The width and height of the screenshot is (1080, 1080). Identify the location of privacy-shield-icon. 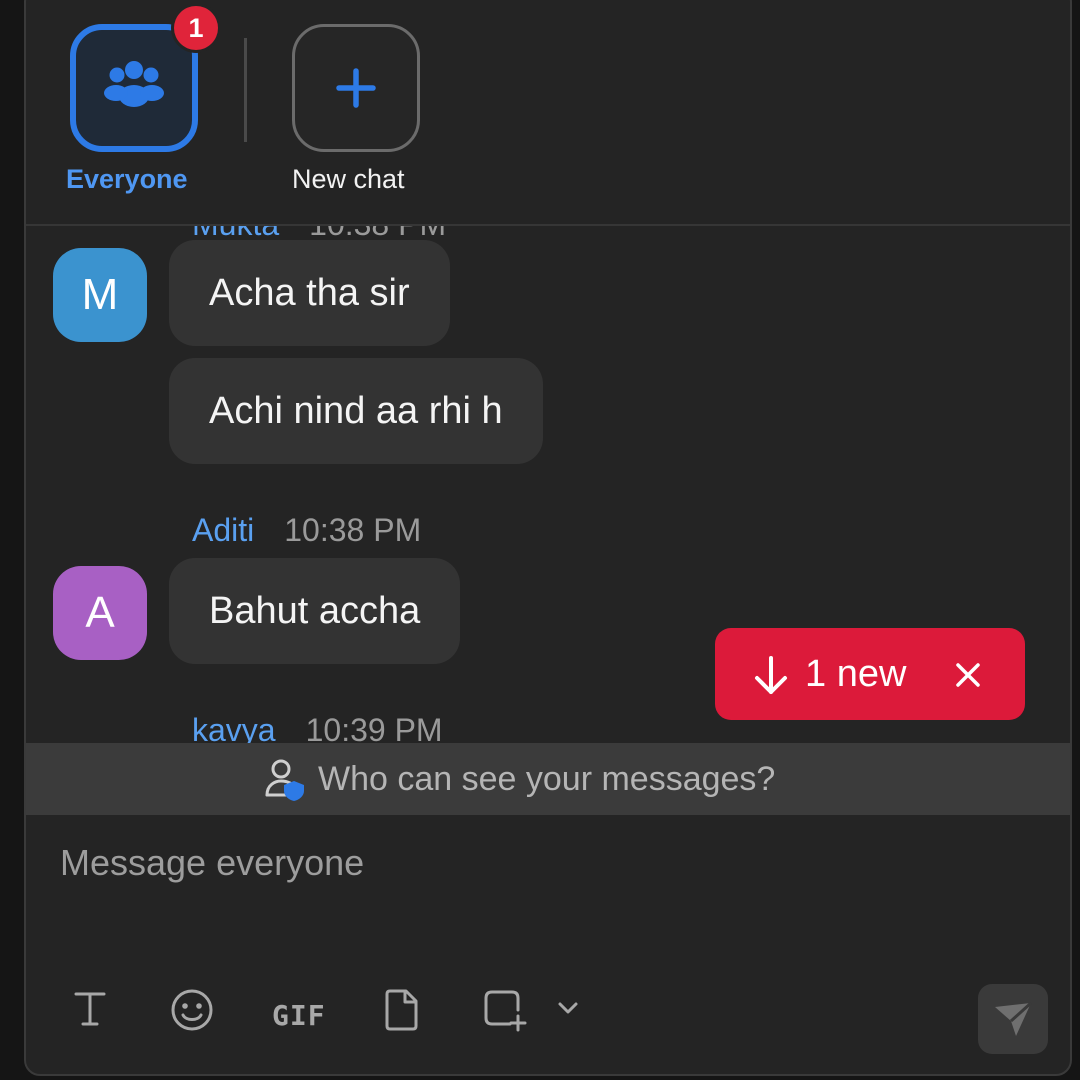
(284, 780).